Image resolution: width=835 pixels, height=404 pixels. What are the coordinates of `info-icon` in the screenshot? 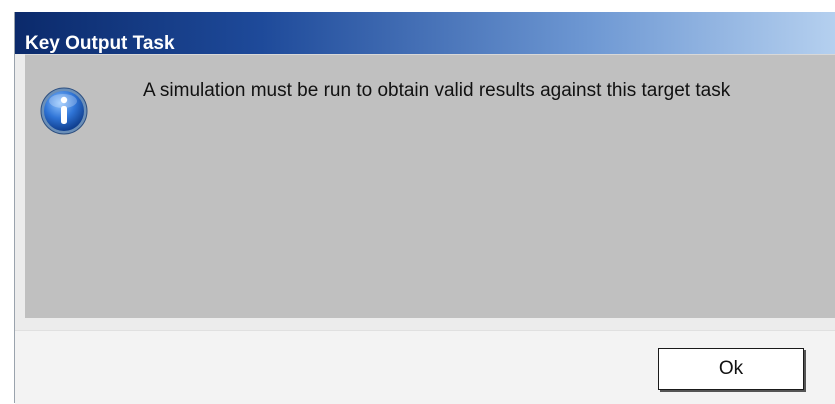 It's located at (64, 111).